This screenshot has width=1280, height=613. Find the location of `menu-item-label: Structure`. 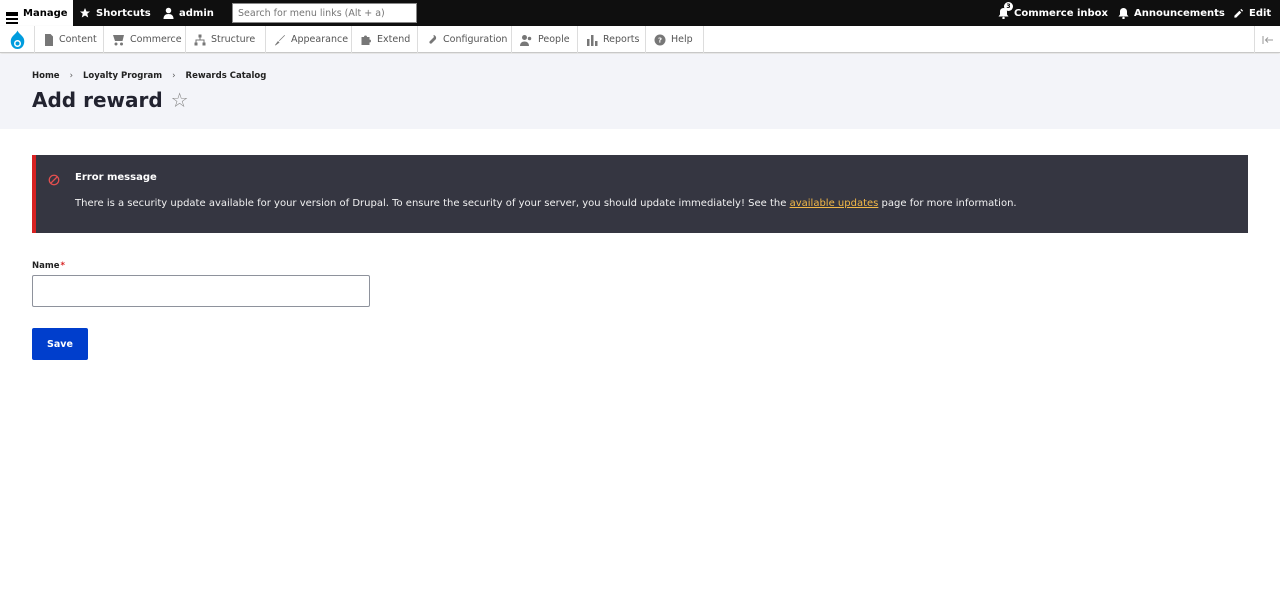

menu-item-label: Structure is located at coordinates (233, 39).